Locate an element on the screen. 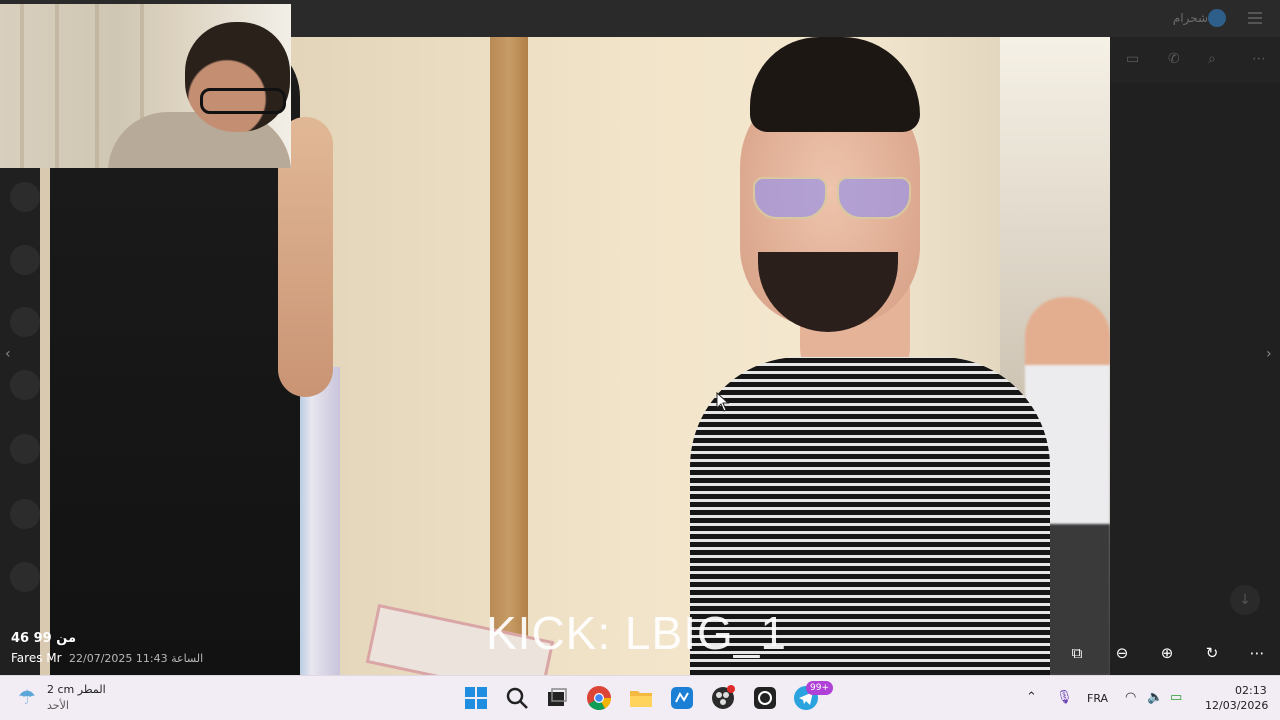 The image size is (1280, 720). file-explorer-icon is located at coordinates (641, 698).